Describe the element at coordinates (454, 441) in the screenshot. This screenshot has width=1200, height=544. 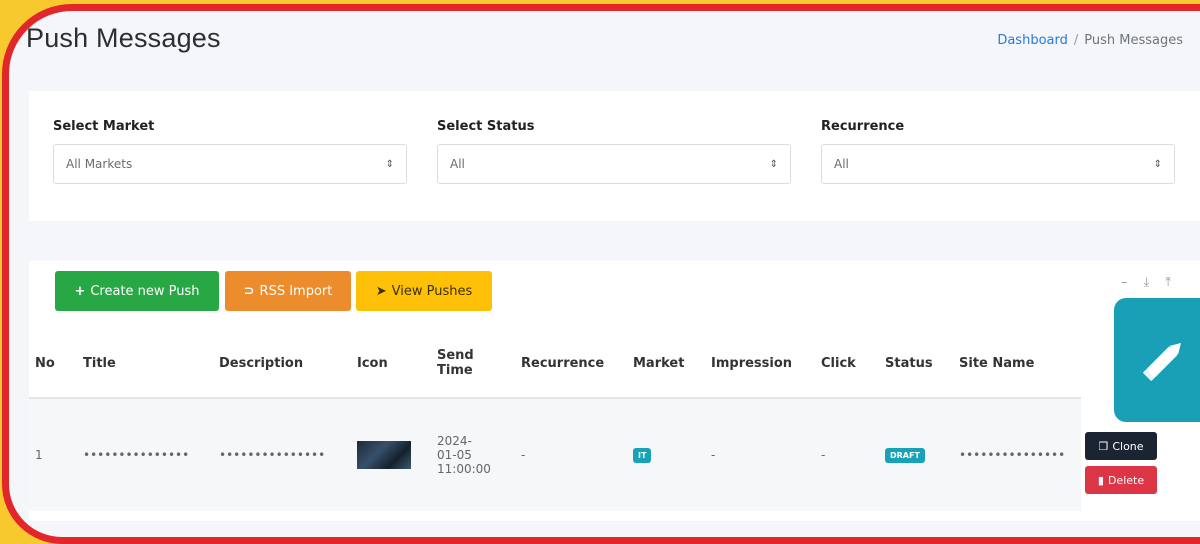
I see `send-time-year: 2024-` at that location.